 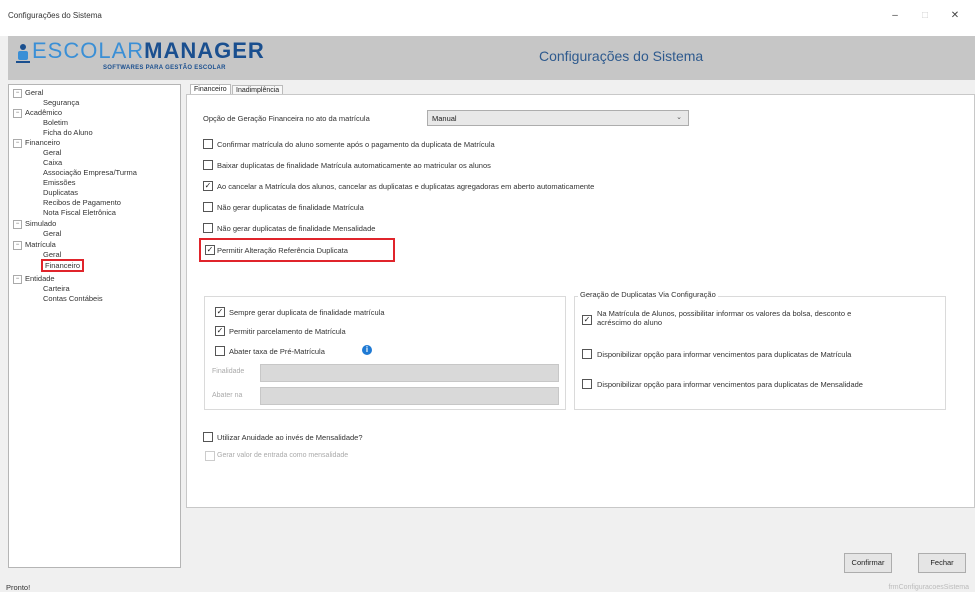 What do you see at coordinates (895, 16) in the screenshot?
I see `minimize-button: –` at bounding box center [895, 16].